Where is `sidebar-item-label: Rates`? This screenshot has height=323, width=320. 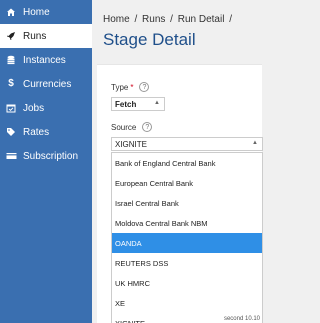
sidebar-item-label: Rates is located at coordinates (36, 132).